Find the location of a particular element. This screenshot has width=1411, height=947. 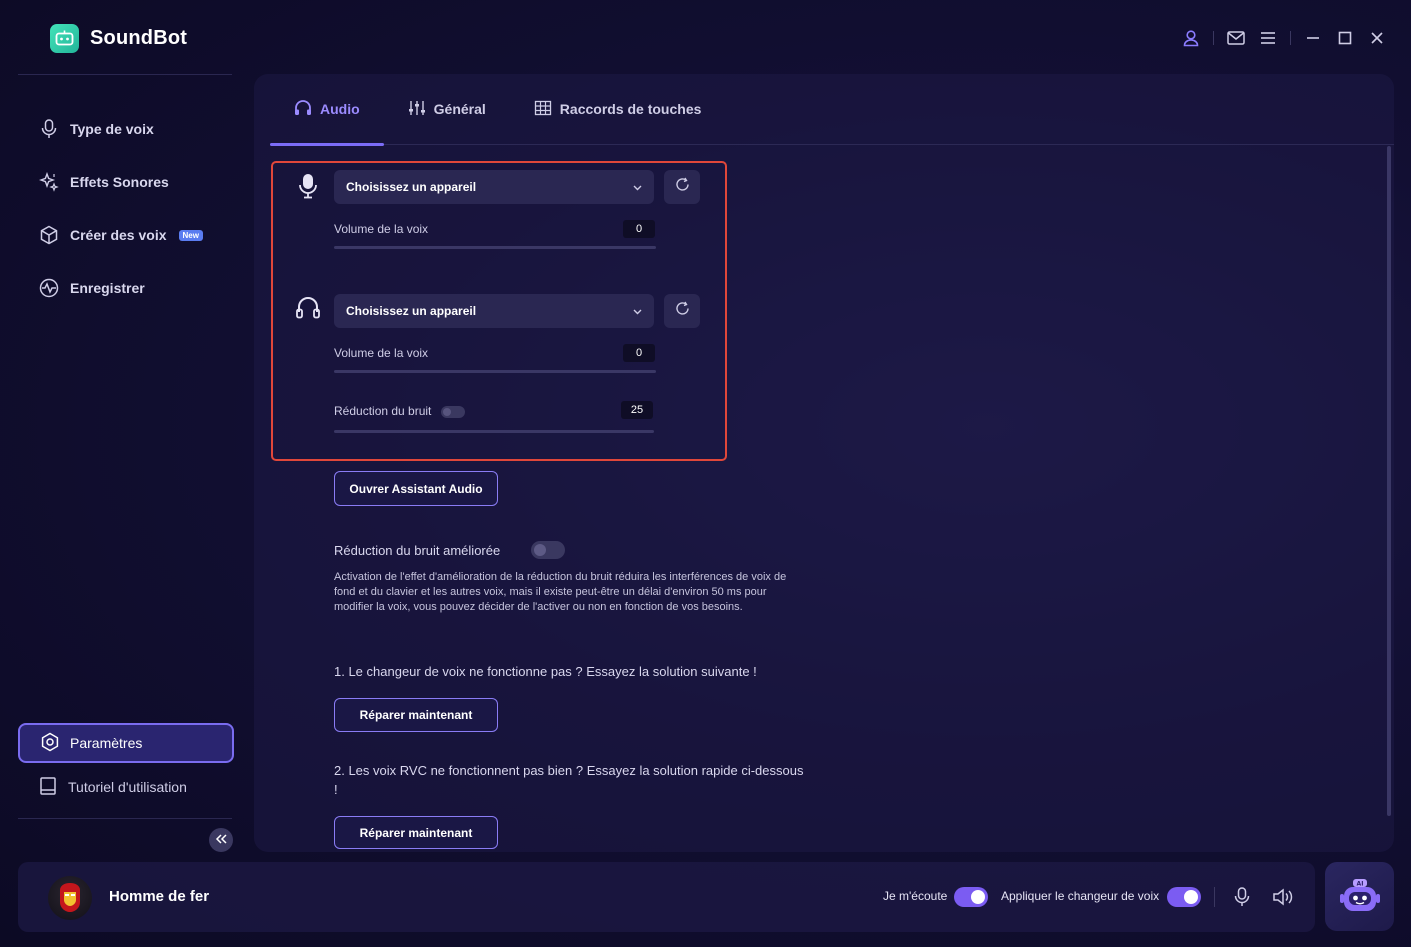

repair-now-button-1: Réparer maintenant is located at coordinates (416, 715).